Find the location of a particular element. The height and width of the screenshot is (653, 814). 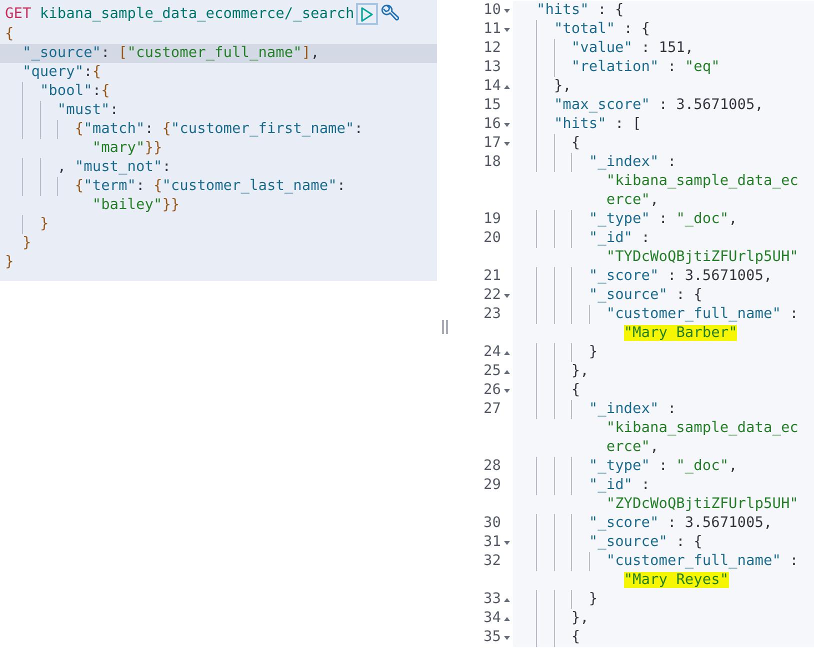

line-number: 34 is located at coordinates (492, 618).